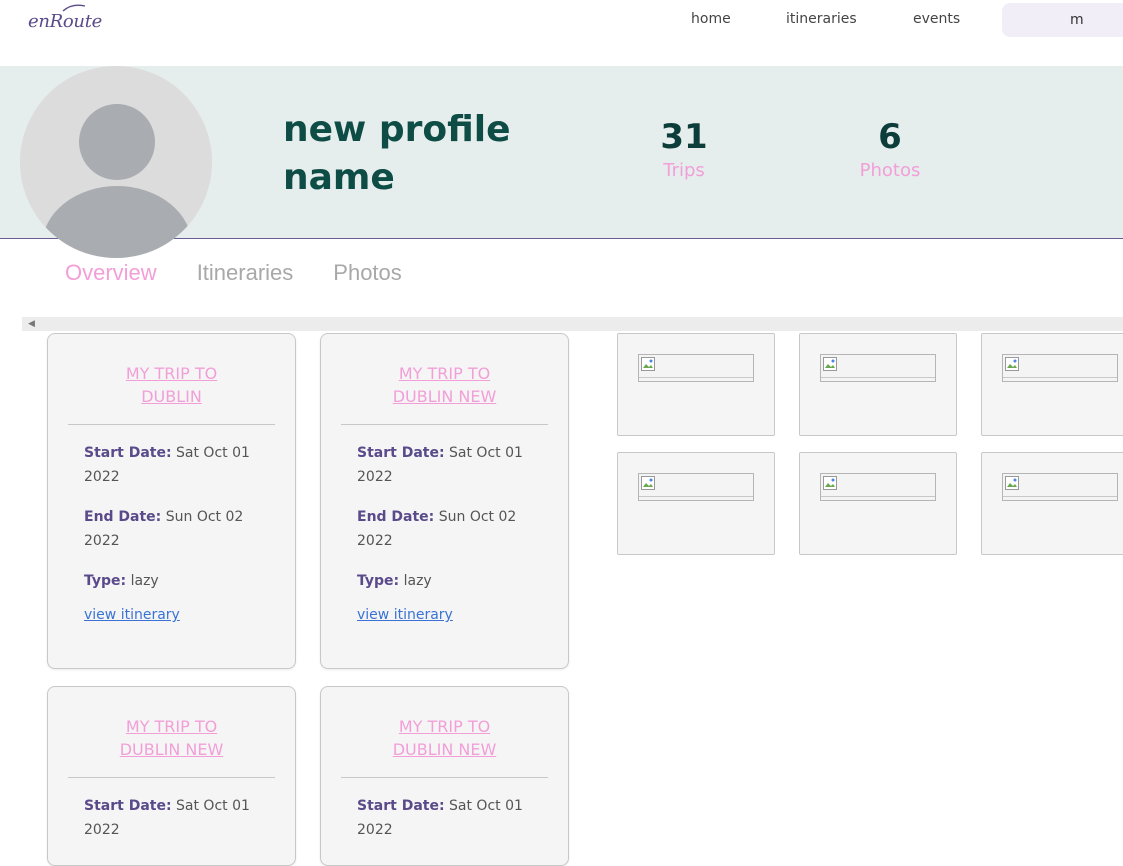 The height and width of the screenshot is (866, 1123). What do you see at coordinates (890, 137) in the screenshot?
I see `photos-count: 6` at bounding box center [890, 137].